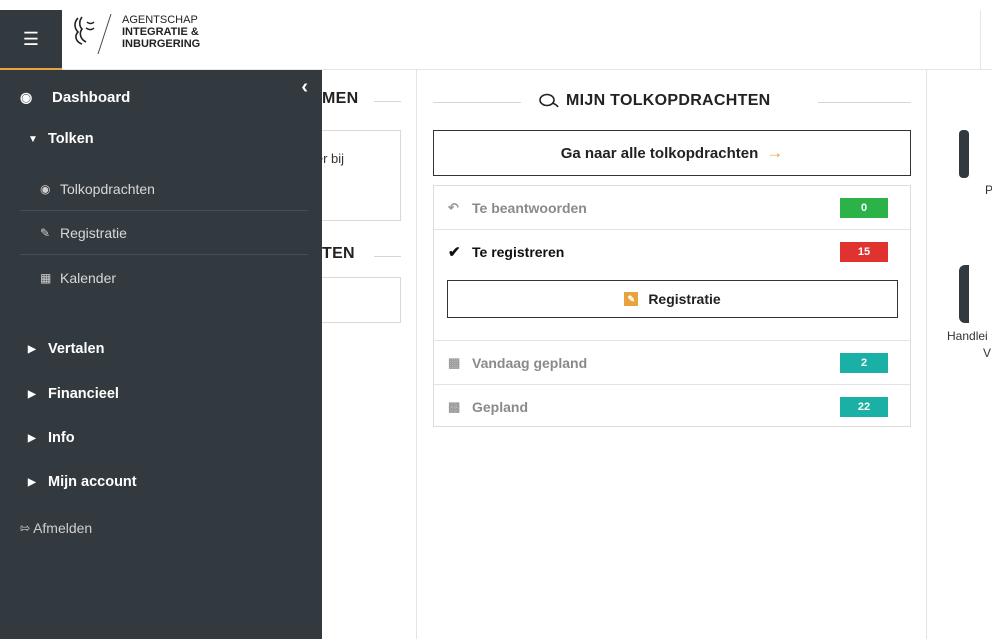  Describe the element at coordinates (672, 407) in the screenshot. I see `status-row-gepland: ▩ Gepland 22` at that location.